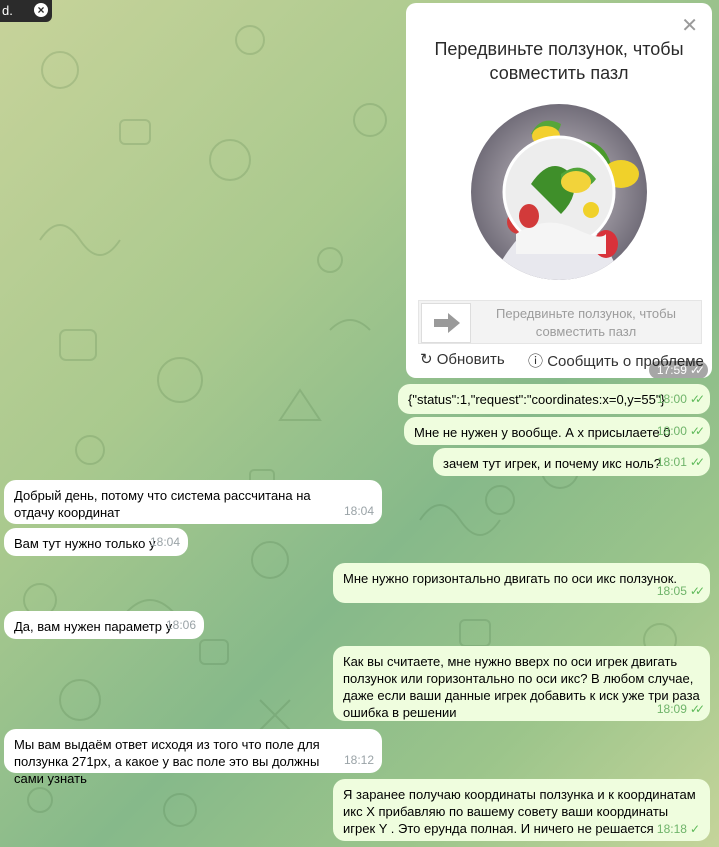 The image size is (719, 847). Describe the element at coordinates (559, 73) in the screenshot. I see `captcha-title-line2: совместить пазл` at that location.